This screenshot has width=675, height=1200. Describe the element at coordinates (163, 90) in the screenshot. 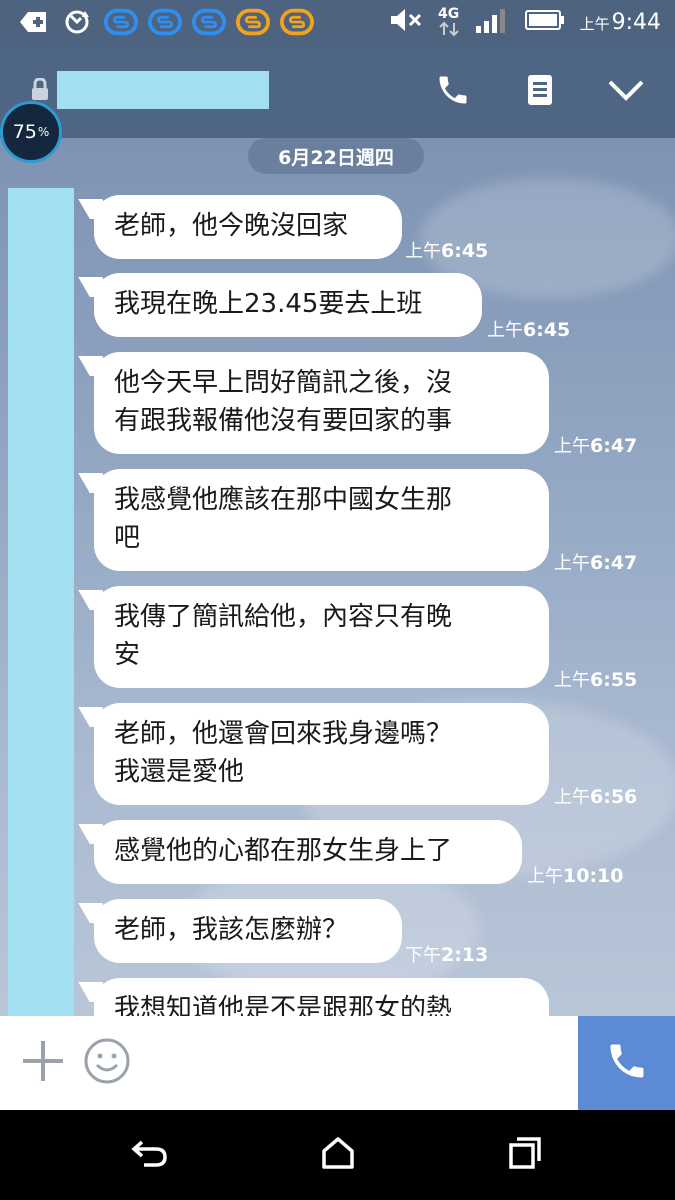

I see `contact-name-redacted` at that location.